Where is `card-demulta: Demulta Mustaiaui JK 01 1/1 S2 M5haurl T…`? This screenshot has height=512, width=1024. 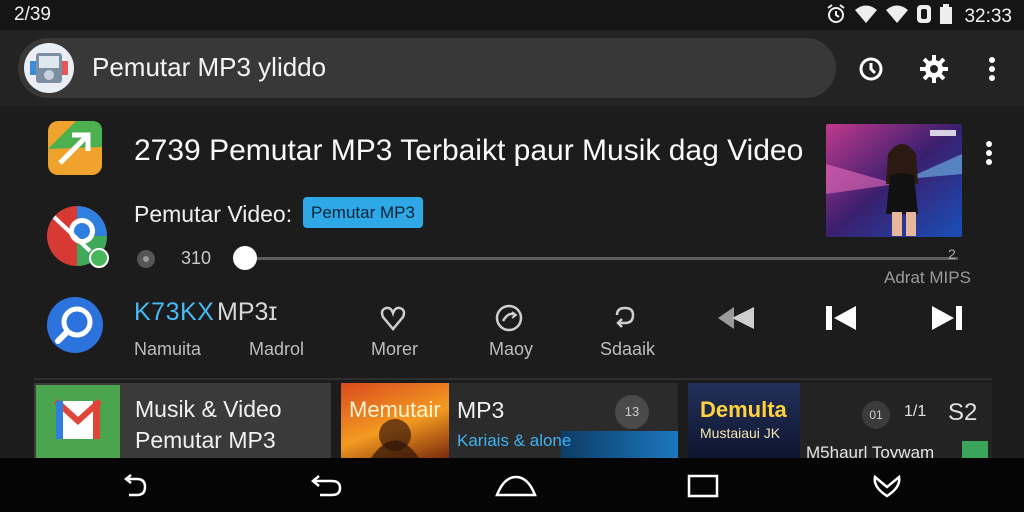
card-demulta: Demulta Mustaiaui JK 01 1/1 S2 M5haurl T… is located at coordinates (840, 420).